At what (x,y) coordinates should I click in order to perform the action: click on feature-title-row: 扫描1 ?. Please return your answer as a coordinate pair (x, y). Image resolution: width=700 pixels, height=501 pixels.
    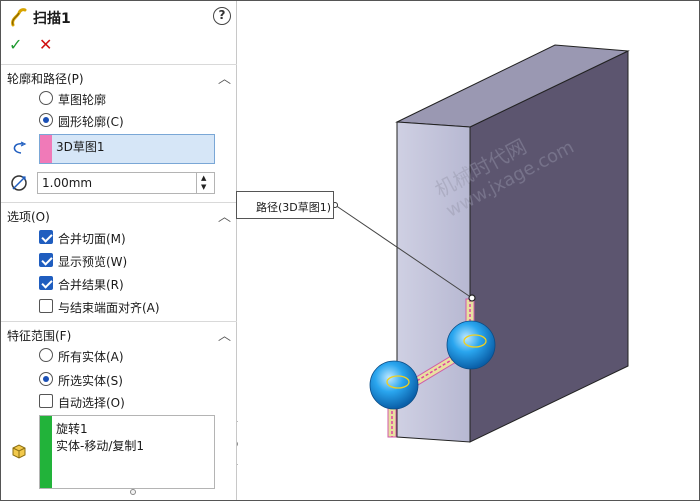
    Looking at the image, I should click on (120, 17).